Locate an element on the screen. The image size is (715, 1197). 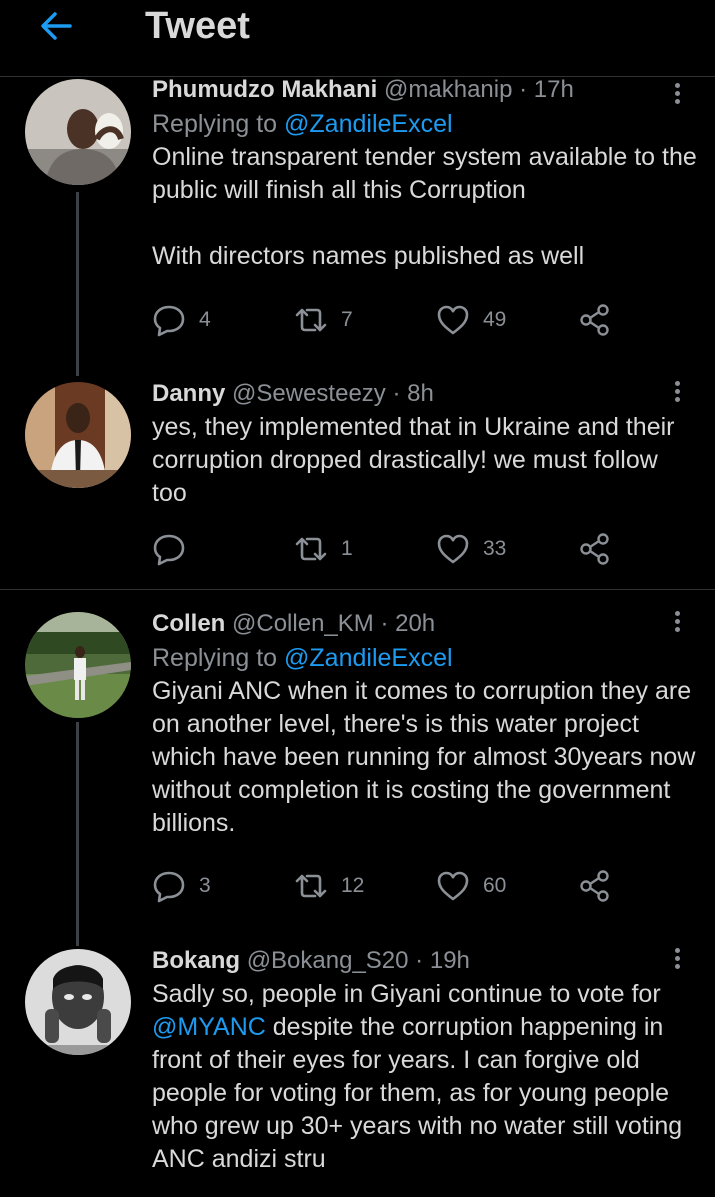
like-button: 33 is located at coordinates (471, 549).